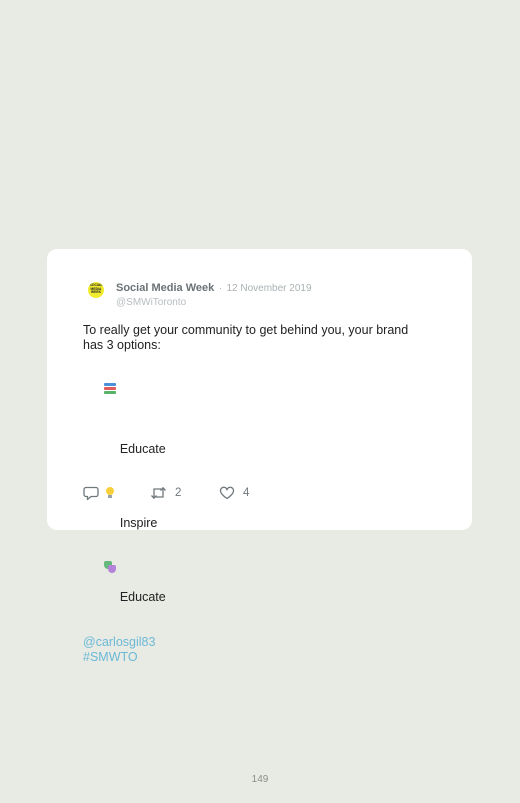 This screenshot has width=520, height=803. I want to click on theater-masks-icon, so click(109, 567).